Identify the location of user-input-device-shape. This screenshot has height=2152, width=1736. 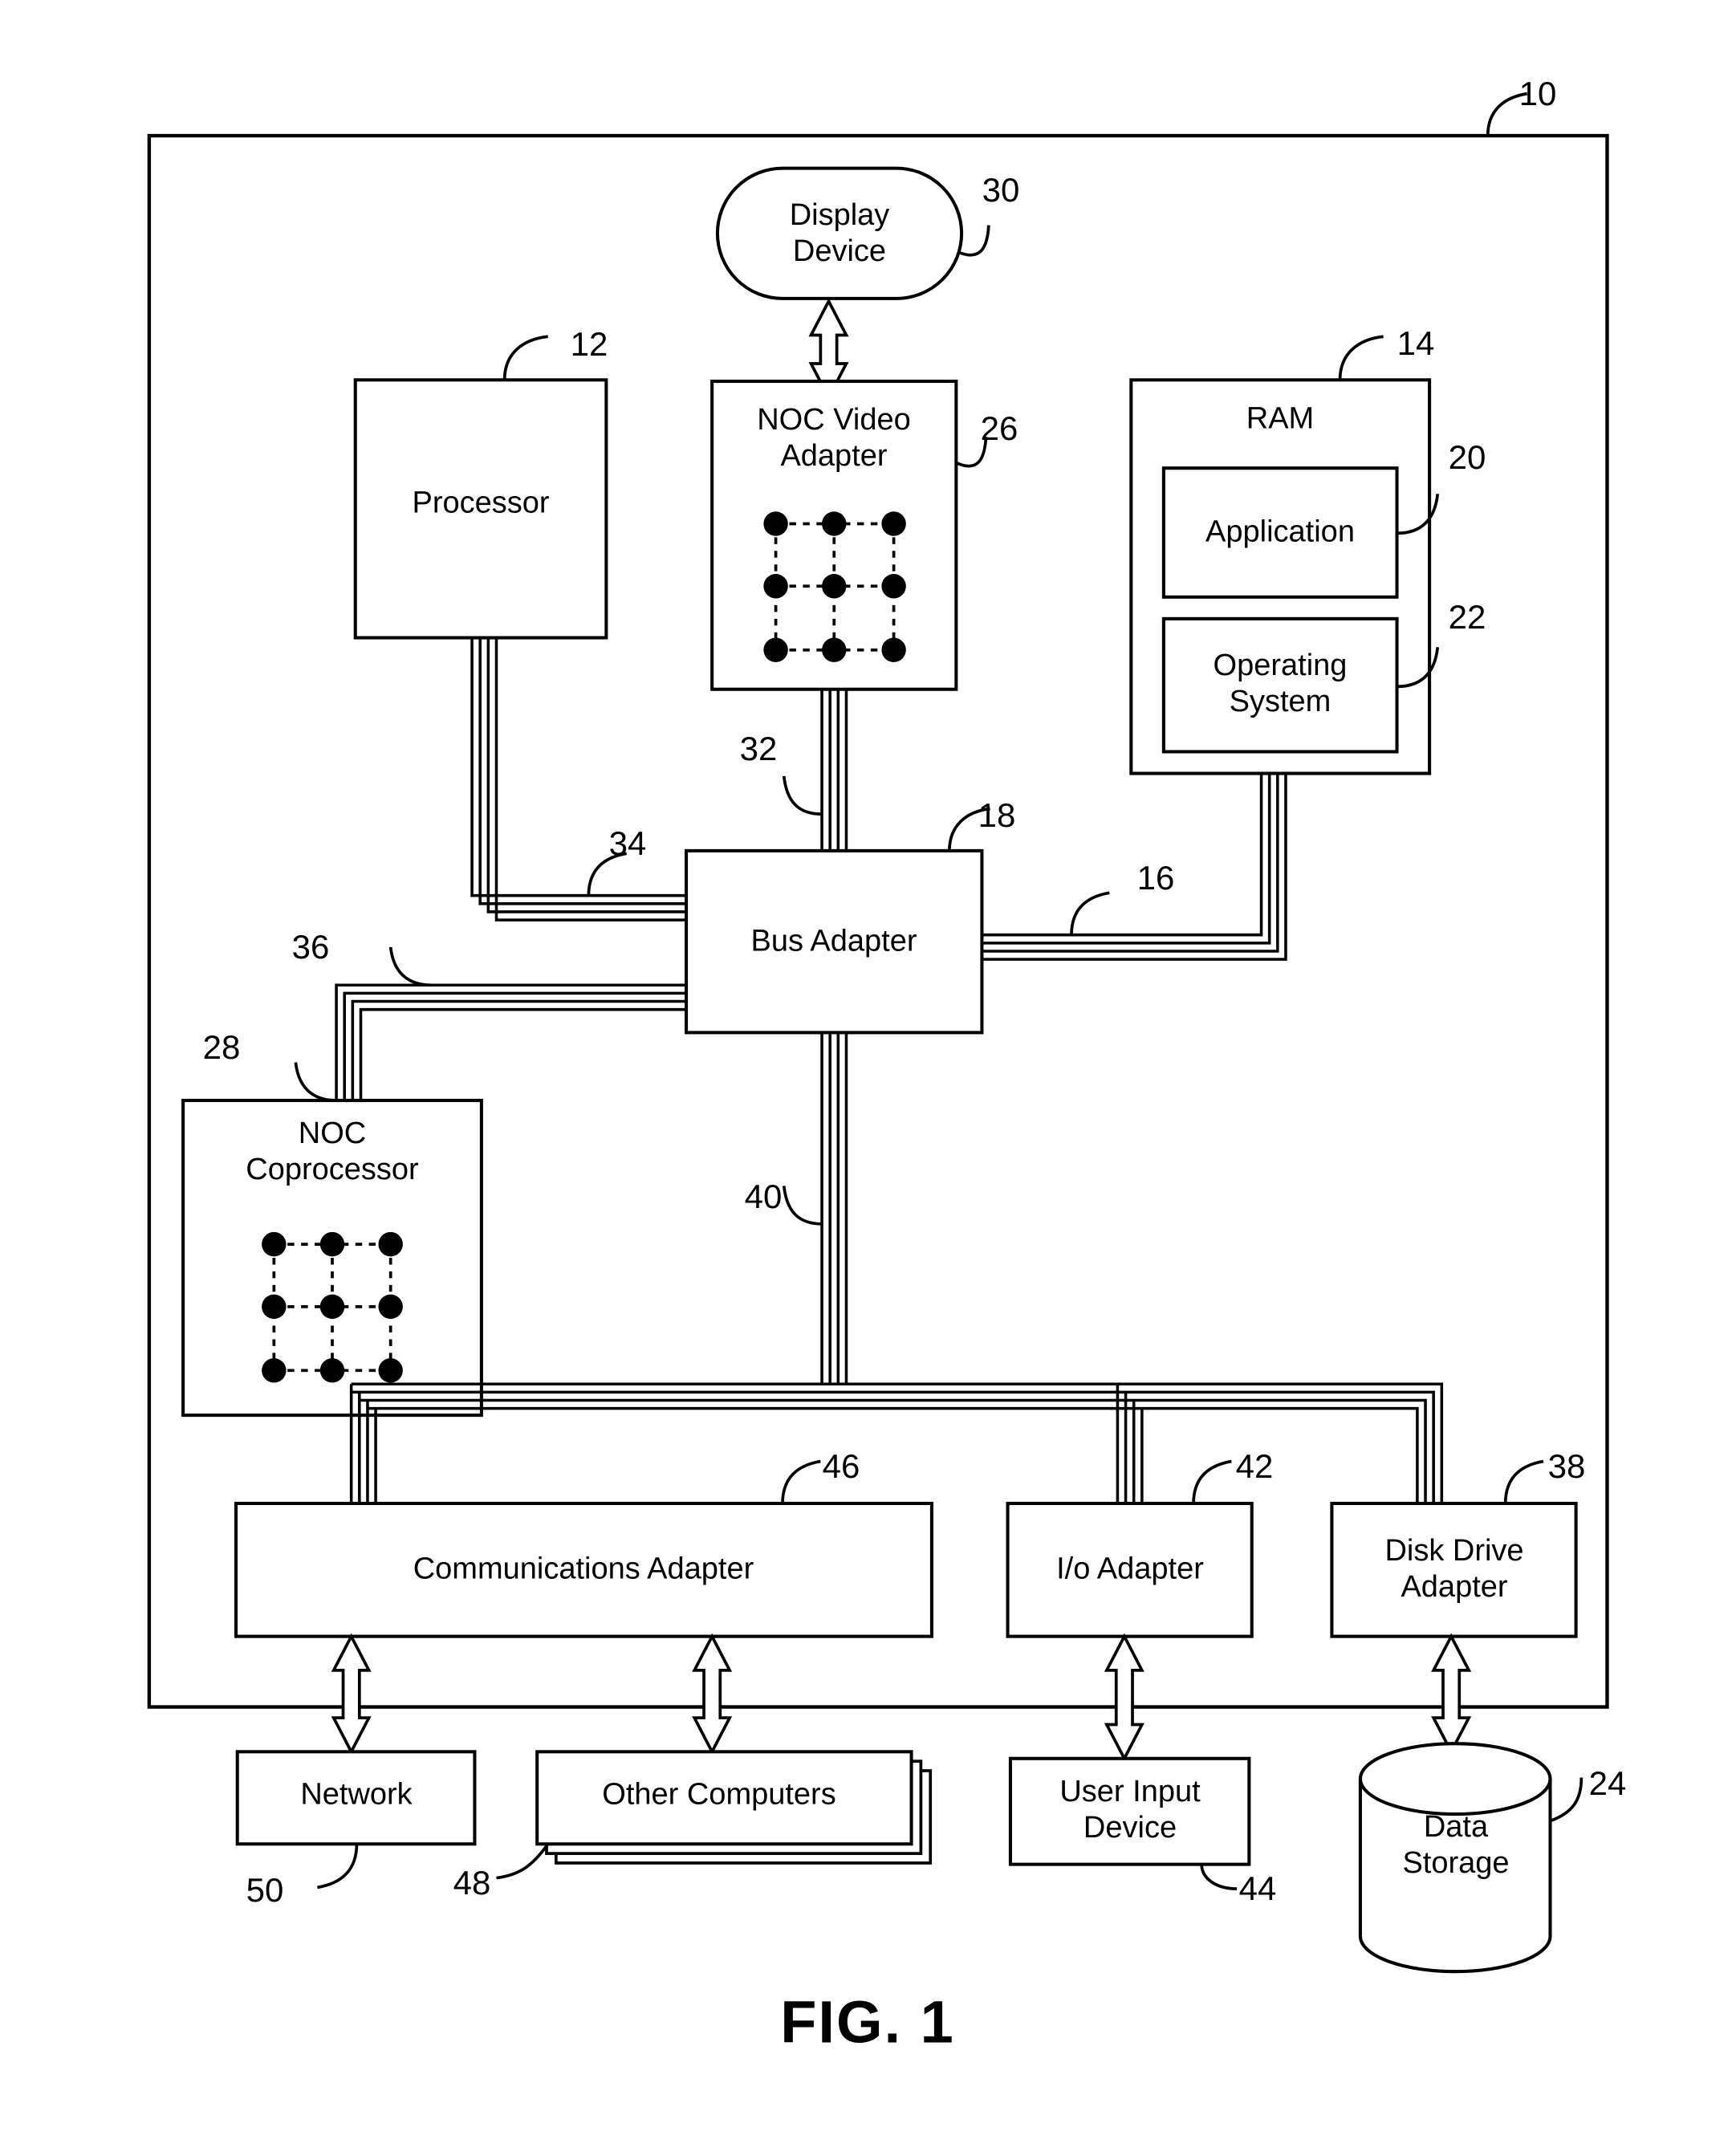
(1129, 1811).